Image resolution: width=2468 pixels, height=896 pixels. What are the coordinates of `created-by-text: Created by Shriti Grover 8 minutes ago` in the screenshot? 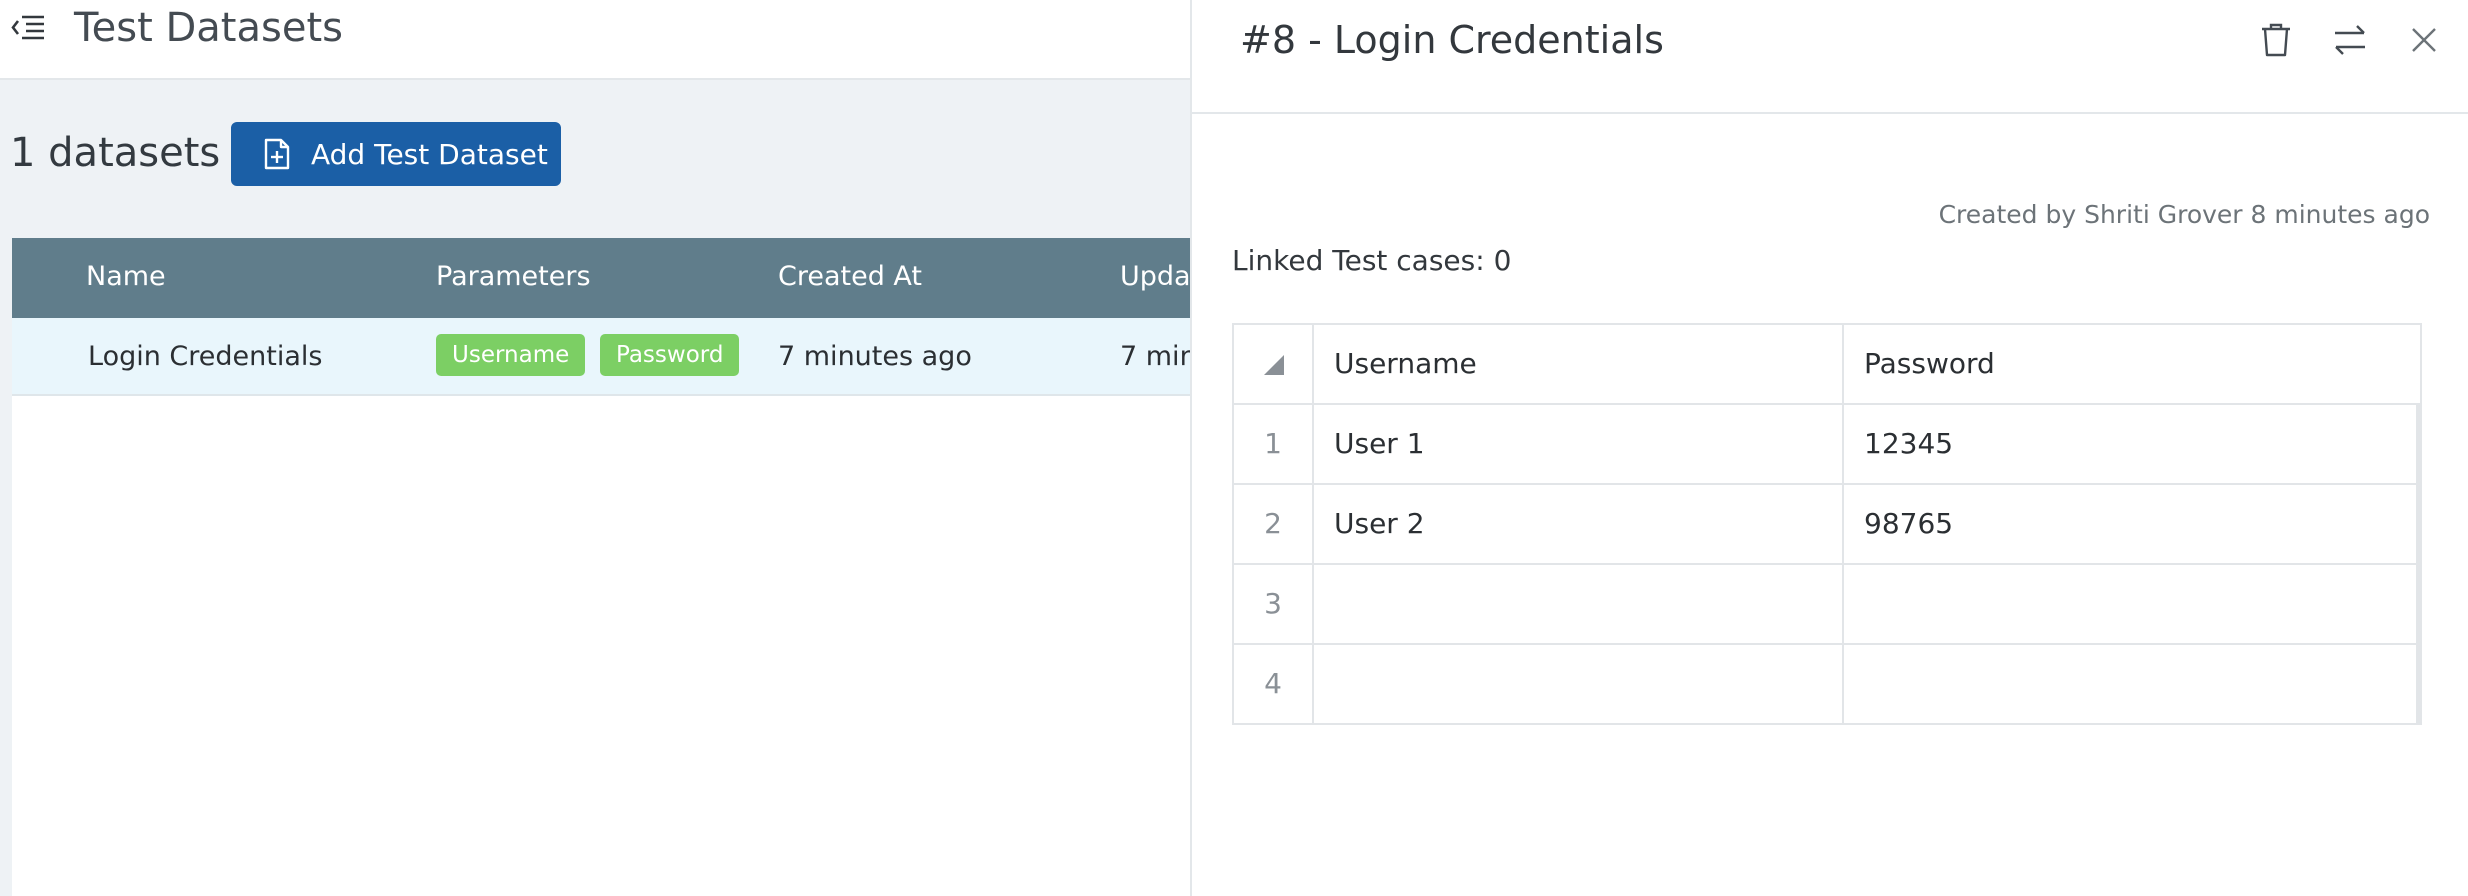 It's located at (2184, 214).